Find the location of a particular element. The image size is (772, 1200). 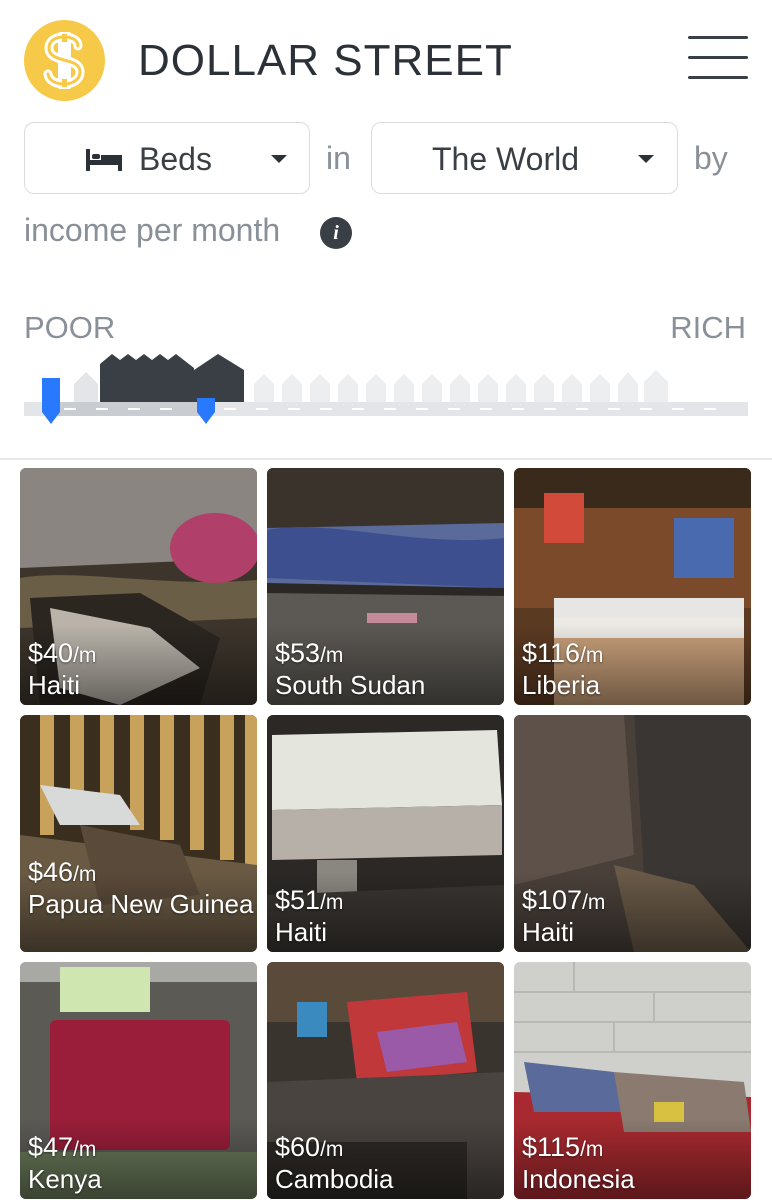

country-label: Kenya is located at coordinates (65, 1179).